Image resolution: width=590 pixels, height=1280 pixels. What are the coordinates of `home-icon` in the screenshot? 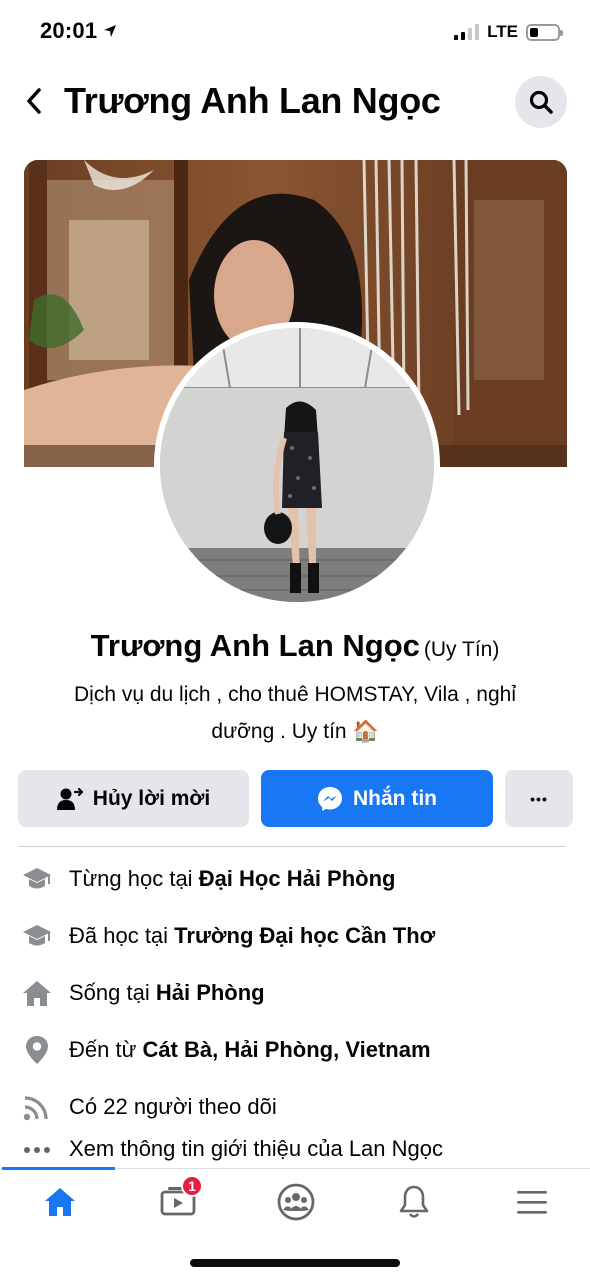 It's located at (60, 1202).